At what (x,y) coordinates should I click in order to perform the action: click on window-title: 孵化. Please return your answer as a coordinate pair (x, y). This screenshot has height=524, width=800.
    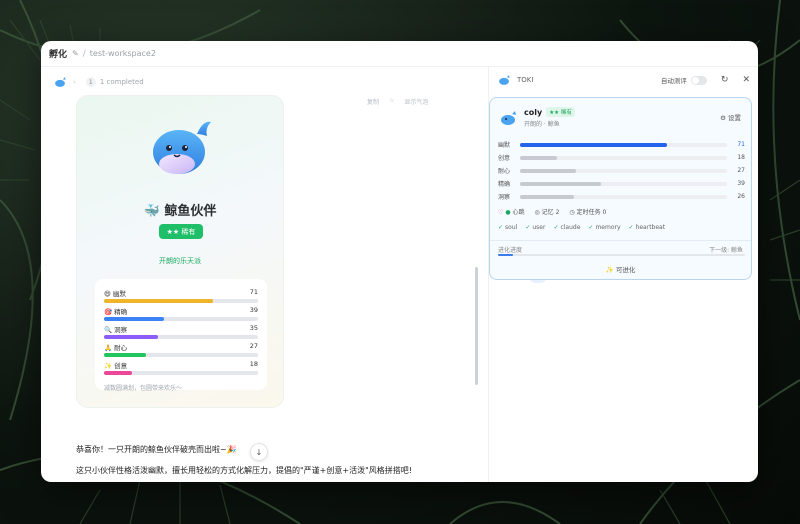
    Looking at the image, I should click on (58, 55).